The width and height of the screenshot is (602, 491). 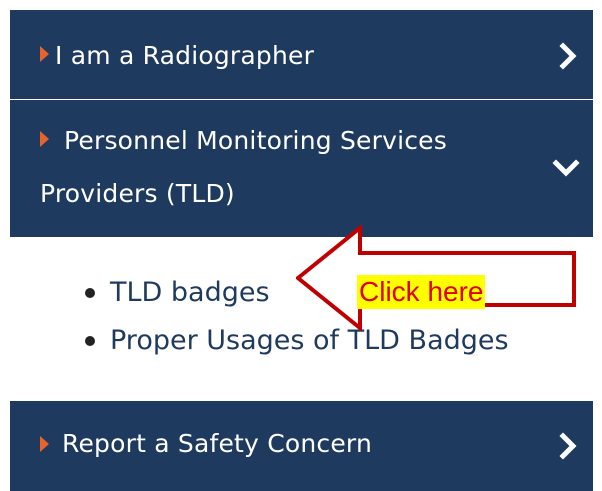 What do you see at coordinates (185, 55) in the screenshot?
I see `menu-item-label: I am a Radiographer` at bounding box center [185, 55].